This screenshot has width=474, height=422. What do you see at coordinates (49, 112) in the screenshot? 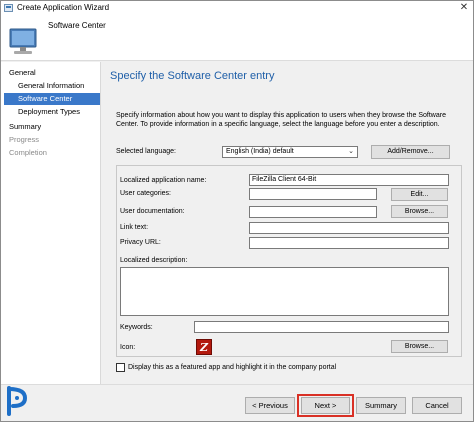
I see `nav-item-deployment-types: Deployment Types` at bounding box center [49, 112].